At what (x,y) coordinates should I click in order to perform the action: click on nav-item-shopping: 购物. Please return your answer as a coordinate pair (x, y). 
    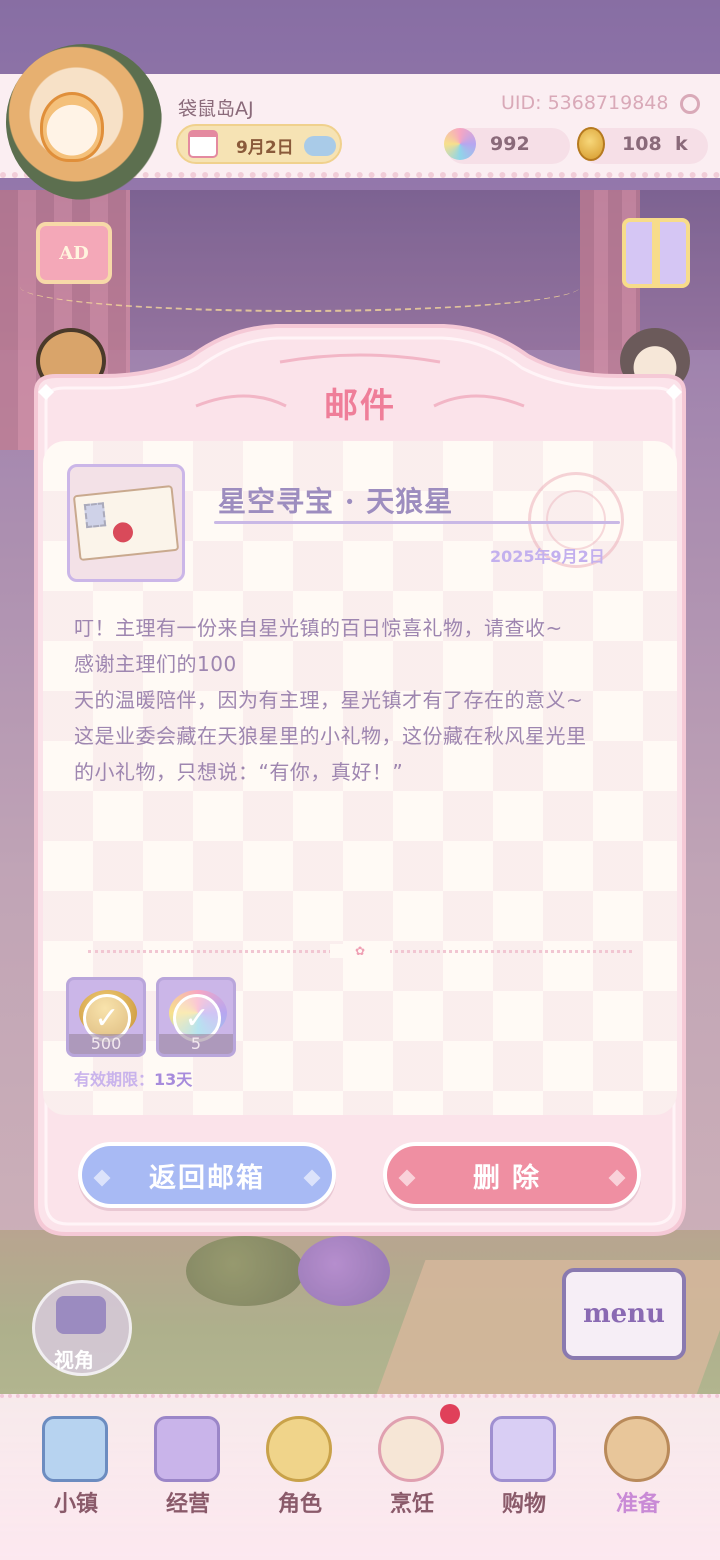
    Looking at the image, I should click on (524, 1475).